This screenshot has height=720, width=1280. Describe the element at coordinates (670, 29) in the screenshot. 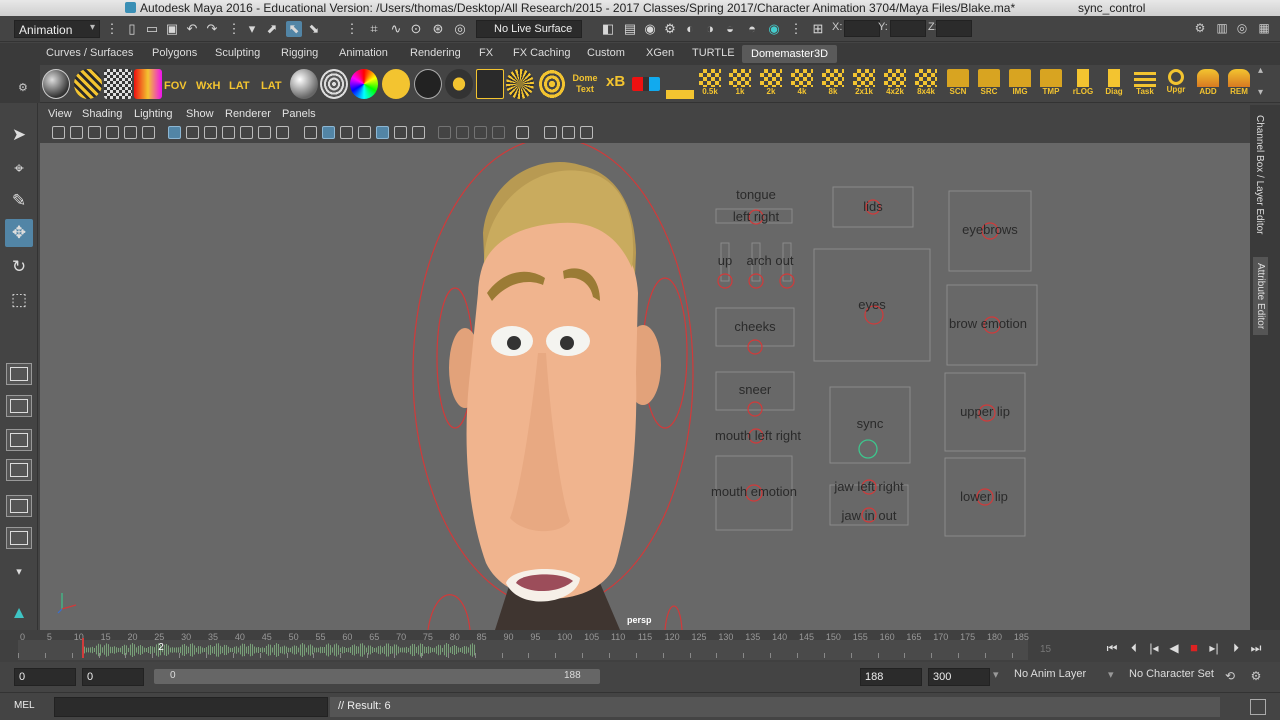

I see `render-settings-icon: ⚙` at that location.